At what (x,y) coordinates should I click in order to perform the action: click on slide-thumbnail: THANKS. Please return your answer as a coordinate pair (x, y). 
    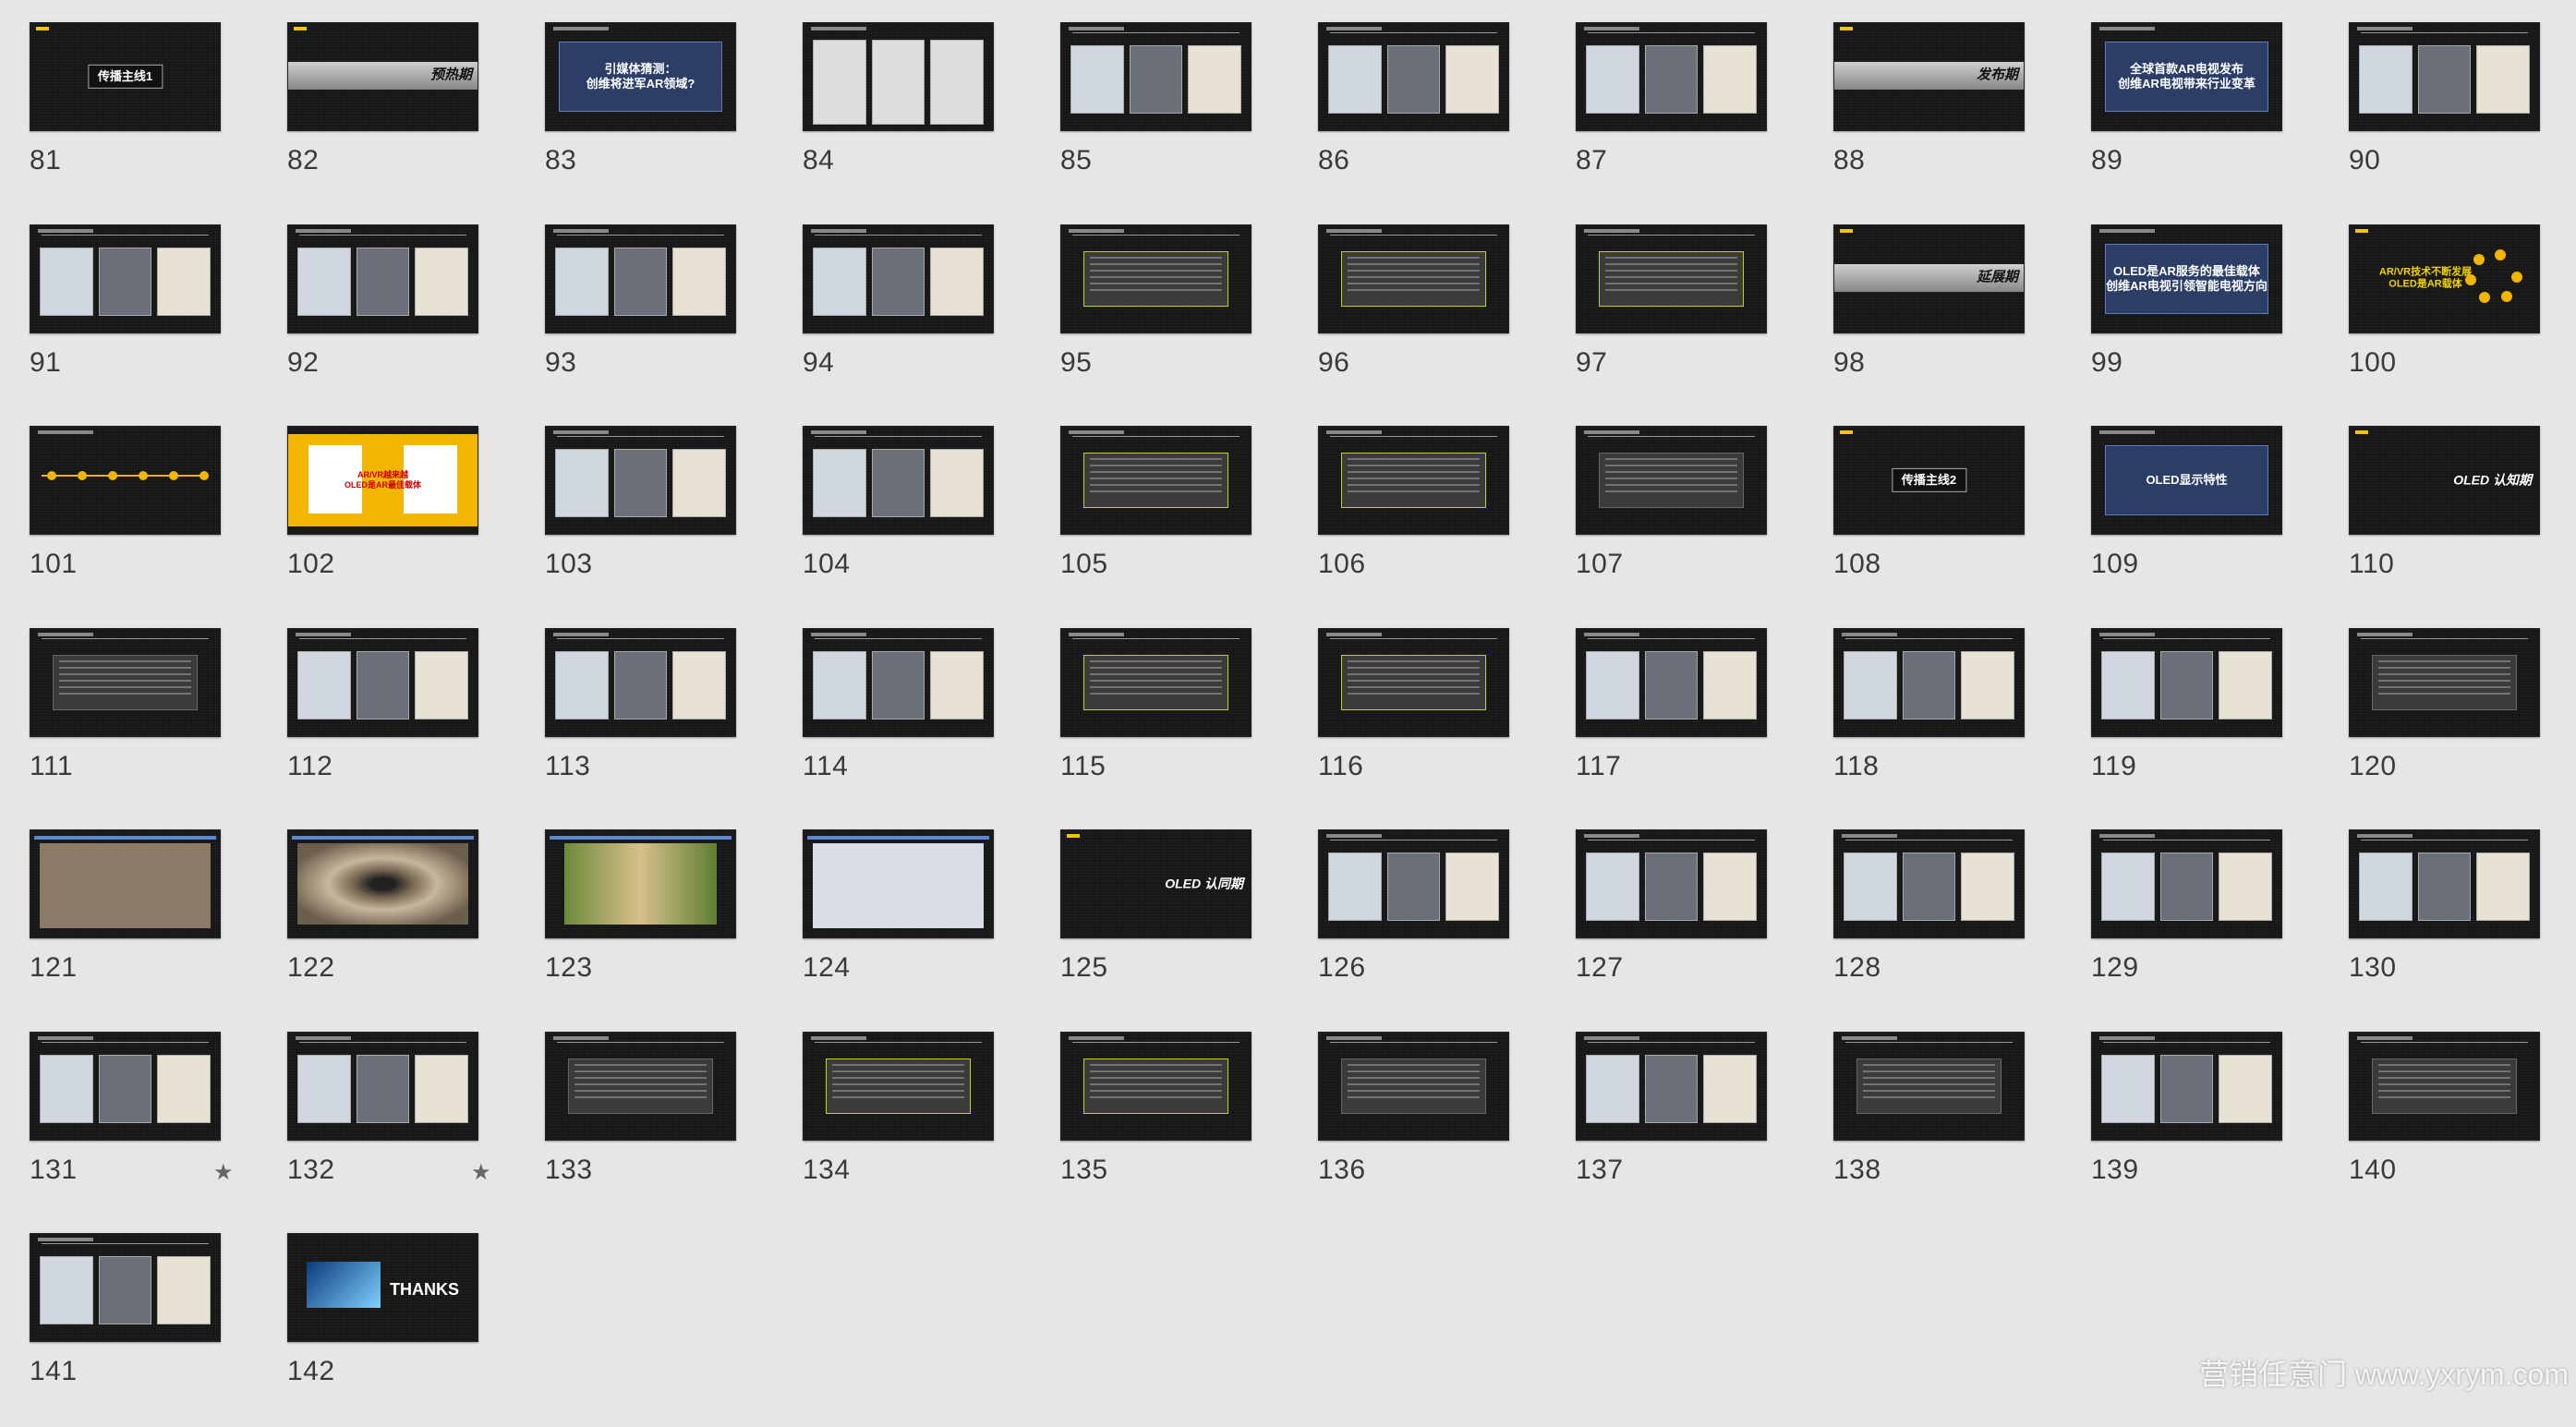
    Looking at the image, I should click on (382, 1287).